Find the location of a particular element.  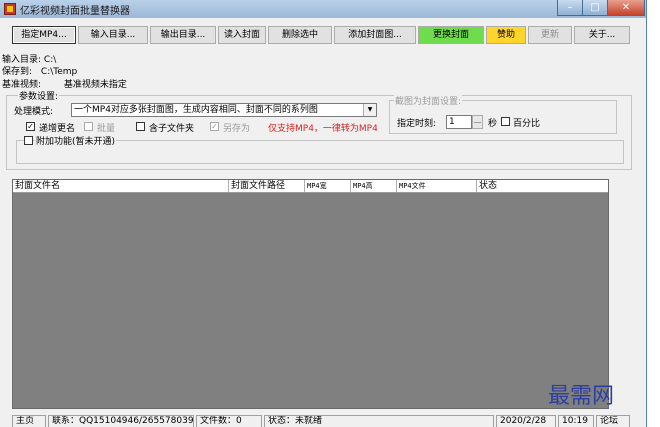

col-mp4-width: MP4宽 is located at coordinates (328, 186).